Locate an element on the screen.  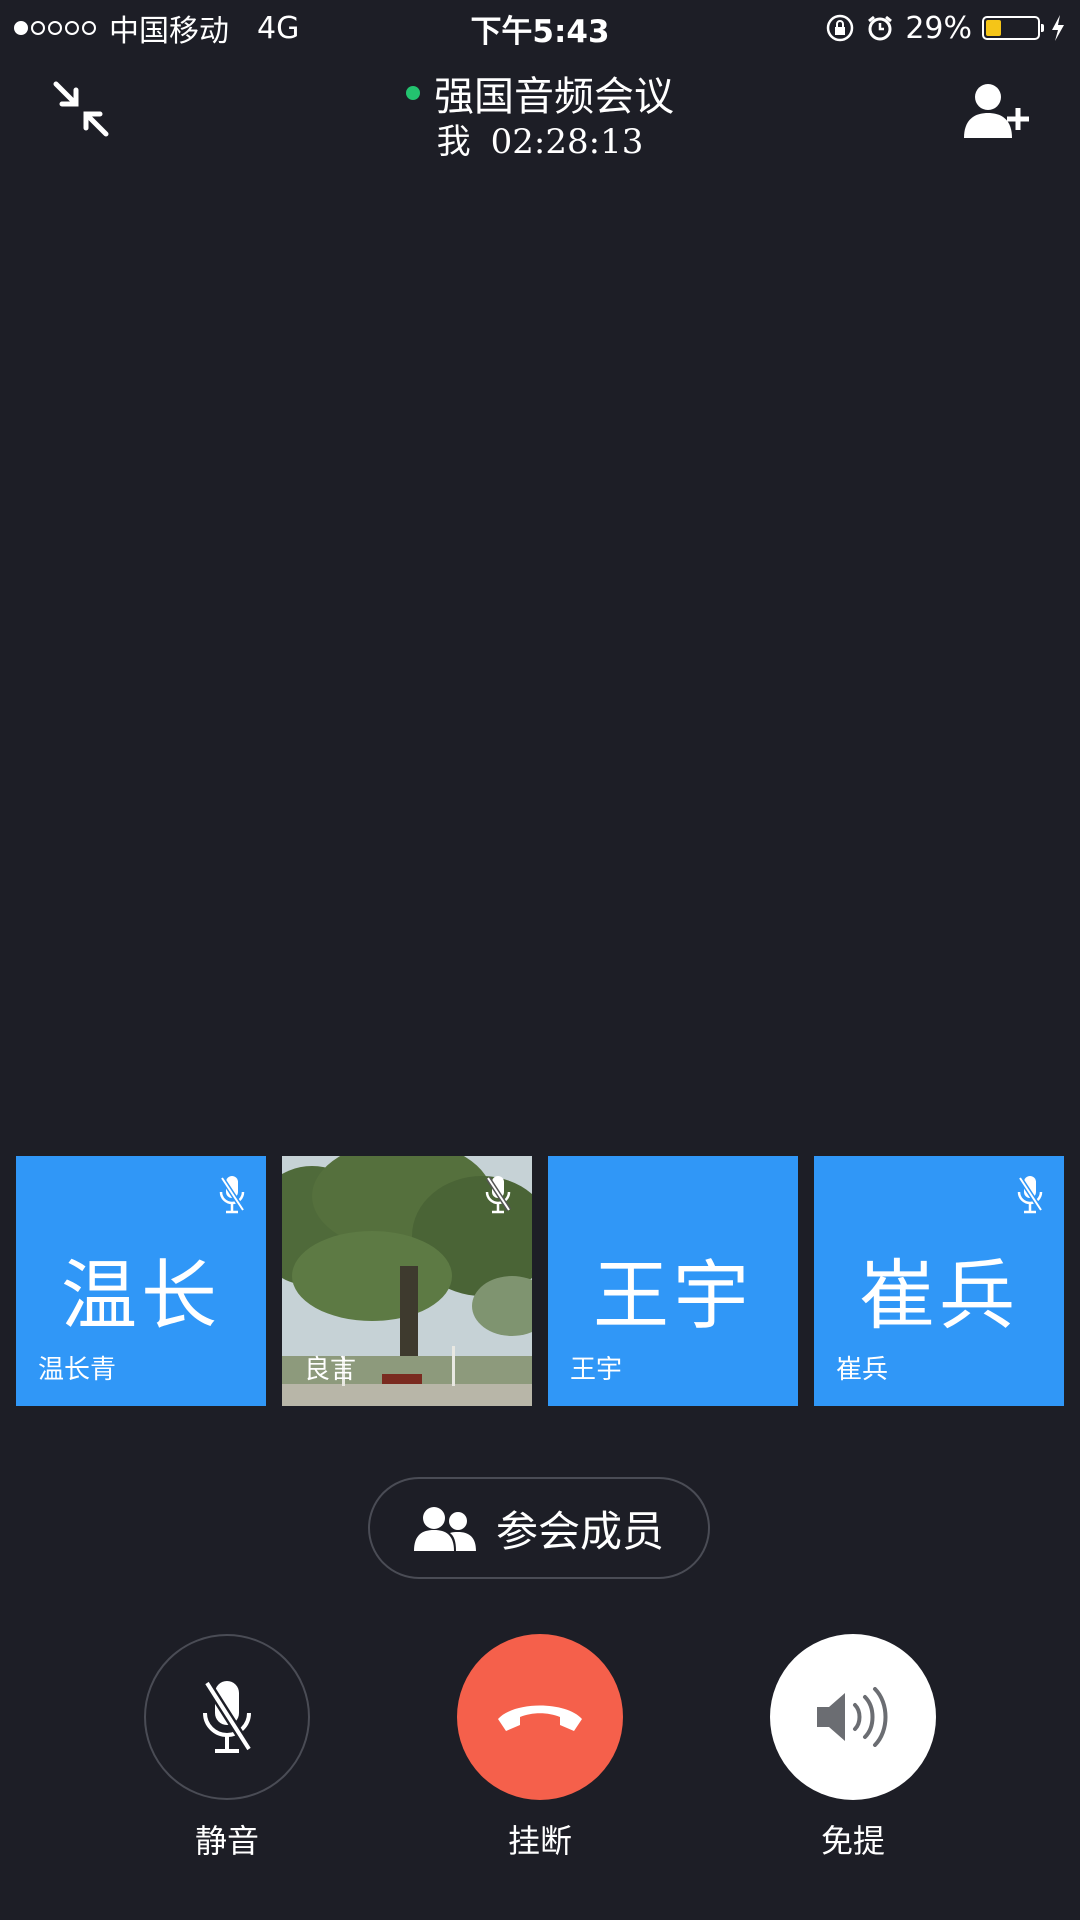
orientation-lock-icon is located at coordinates (840, 28).